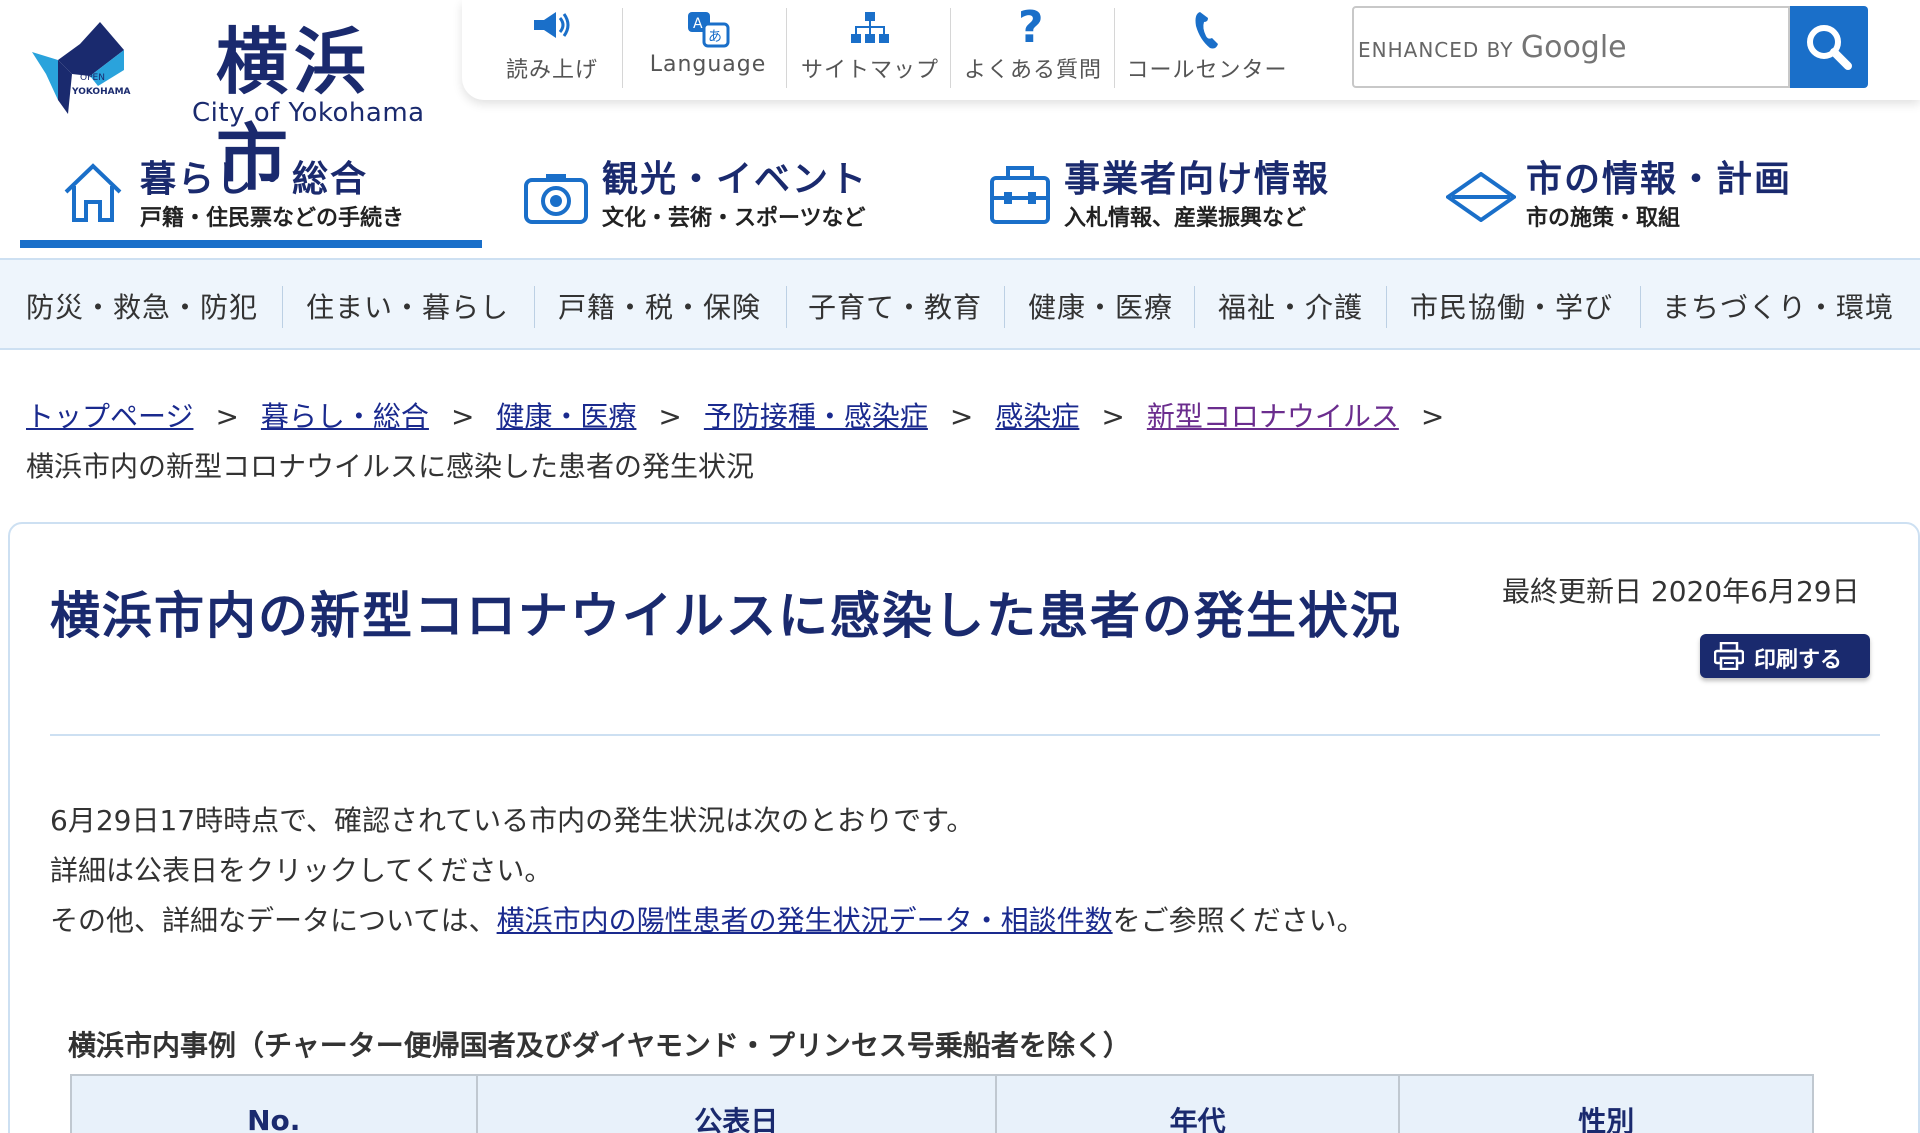 The width and height of the screenshot is (1920, 1133). I want to click on search-icon, so click(1829, 47).